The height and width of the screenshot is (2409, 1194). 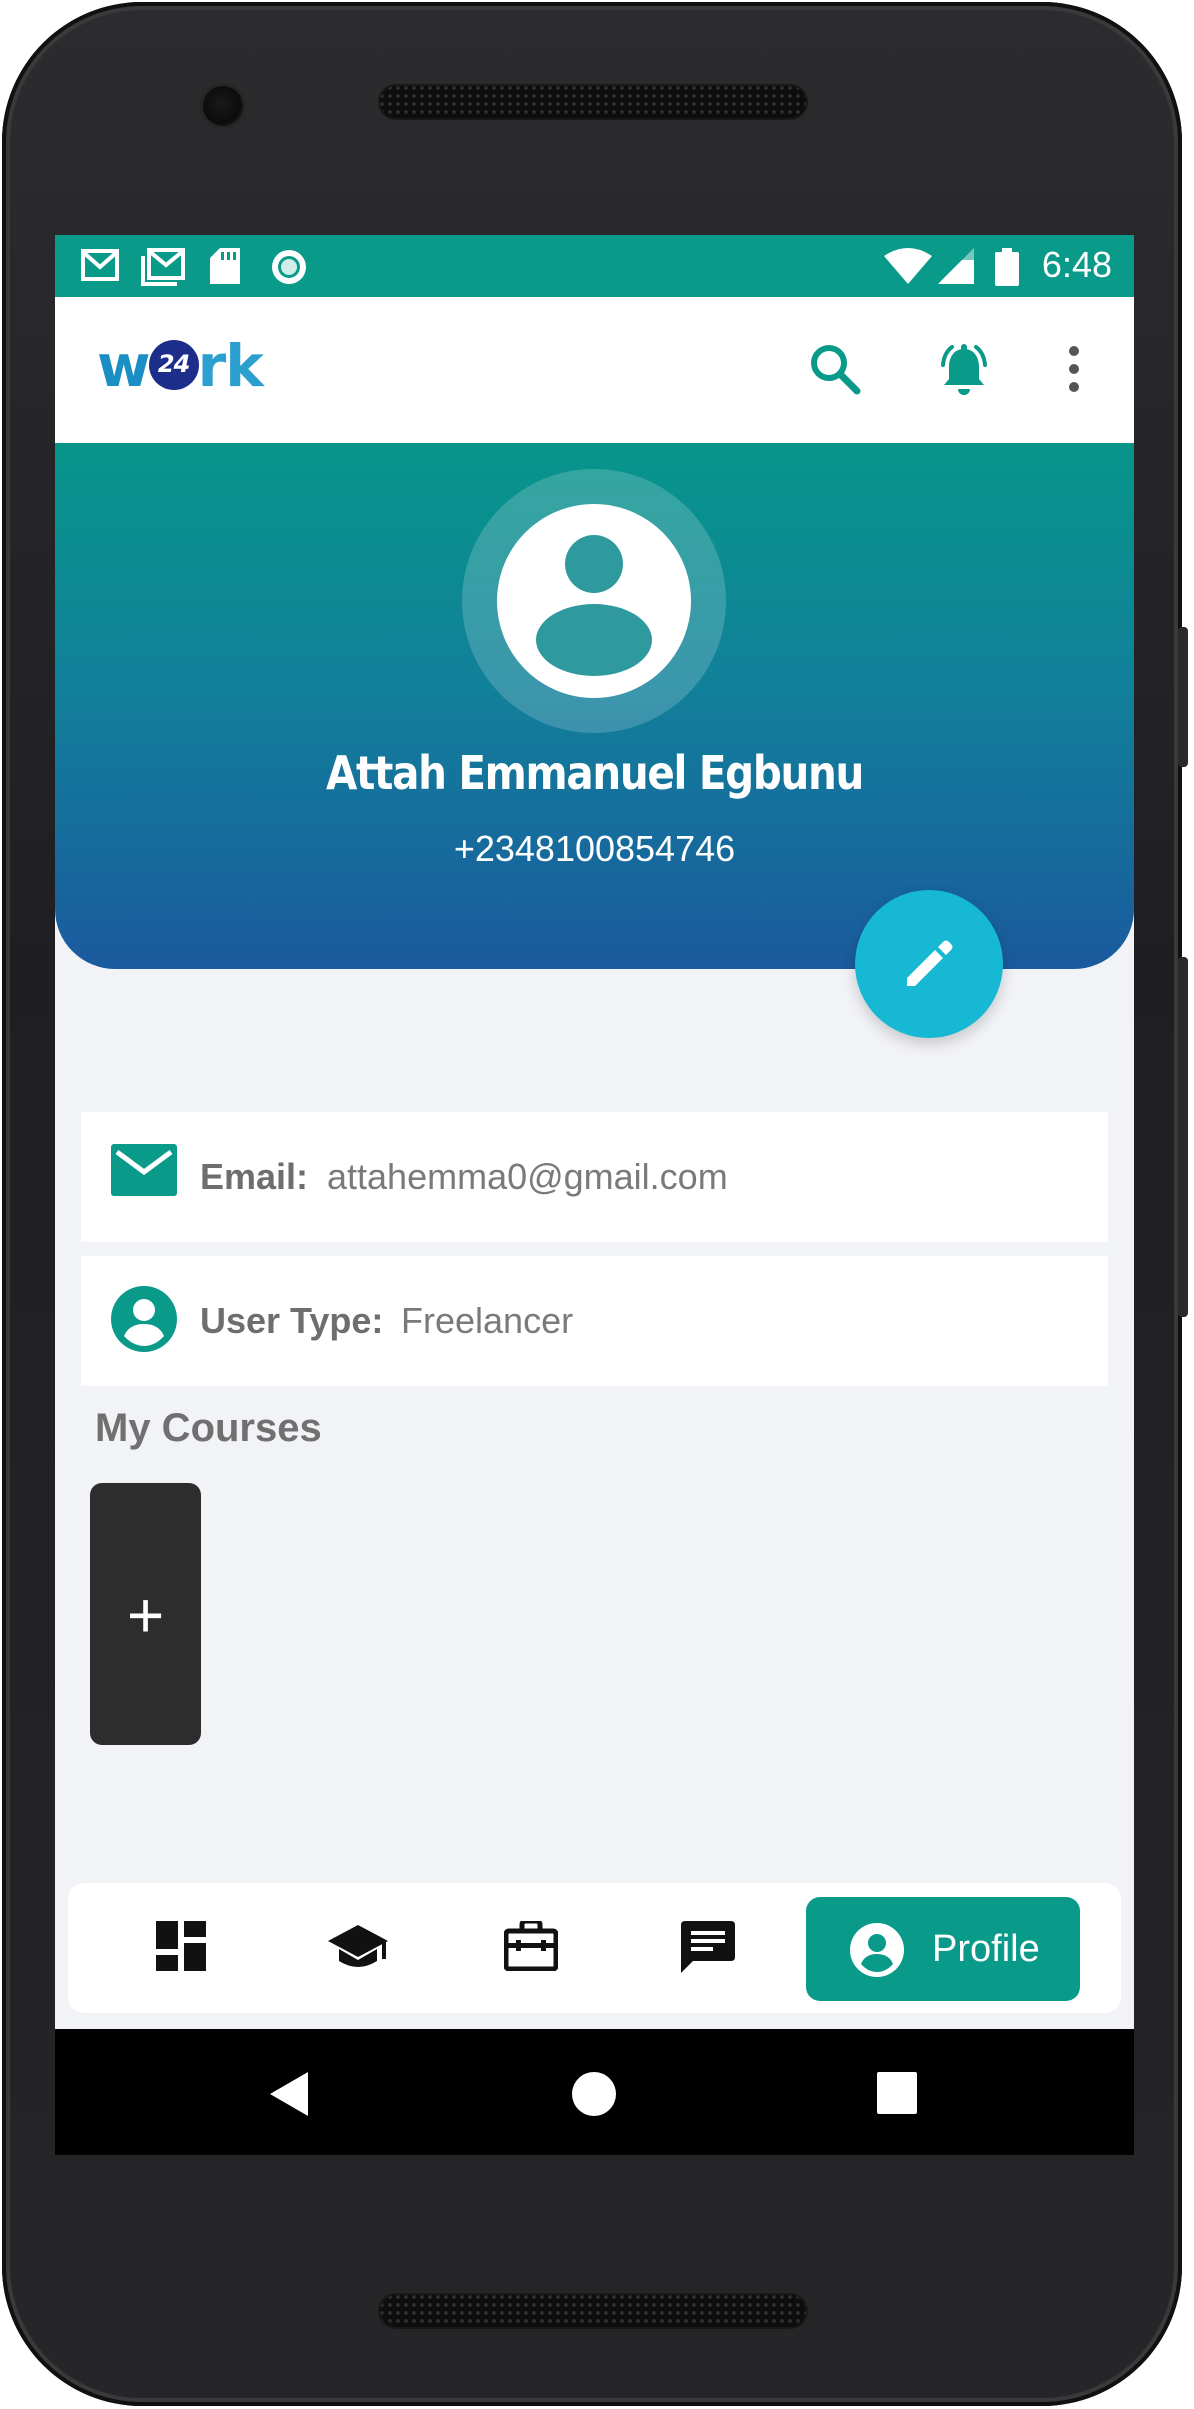 What do you see at coordinates (254, 1176) in the screenshot?
I see `email-label: Email:` at bounding box center [254, 1176].